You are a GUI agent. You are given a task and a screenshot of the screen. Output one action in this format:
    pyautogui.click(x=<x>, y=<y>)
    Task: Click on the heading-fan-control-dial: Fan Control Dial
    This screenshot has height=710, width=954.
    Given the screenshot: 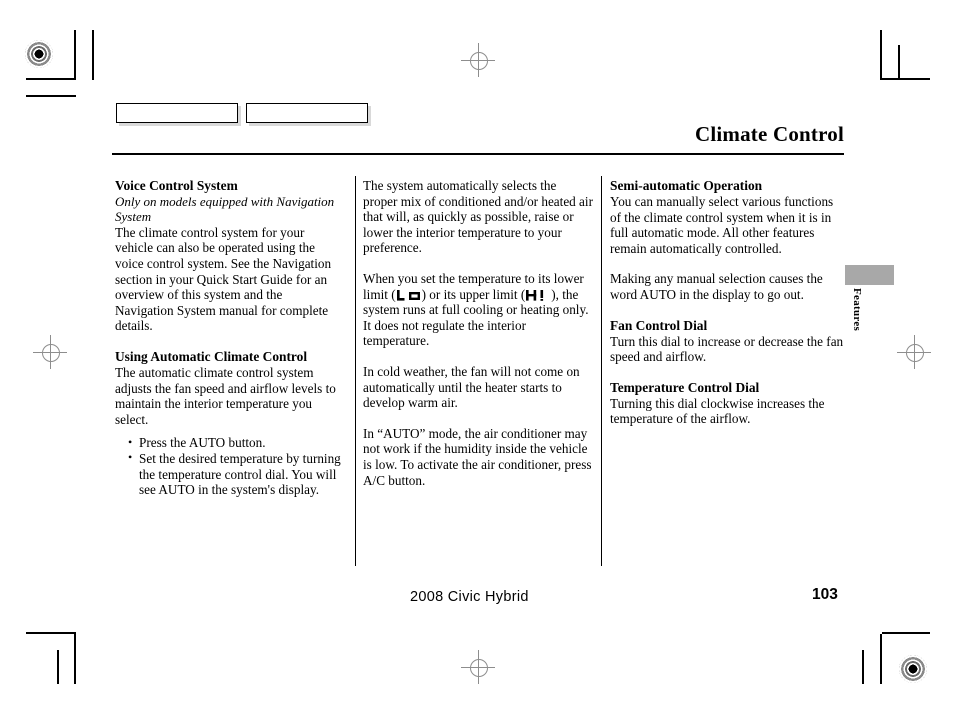 What is the action you would take?
    pyautogui.click(x=659, y=325)
    